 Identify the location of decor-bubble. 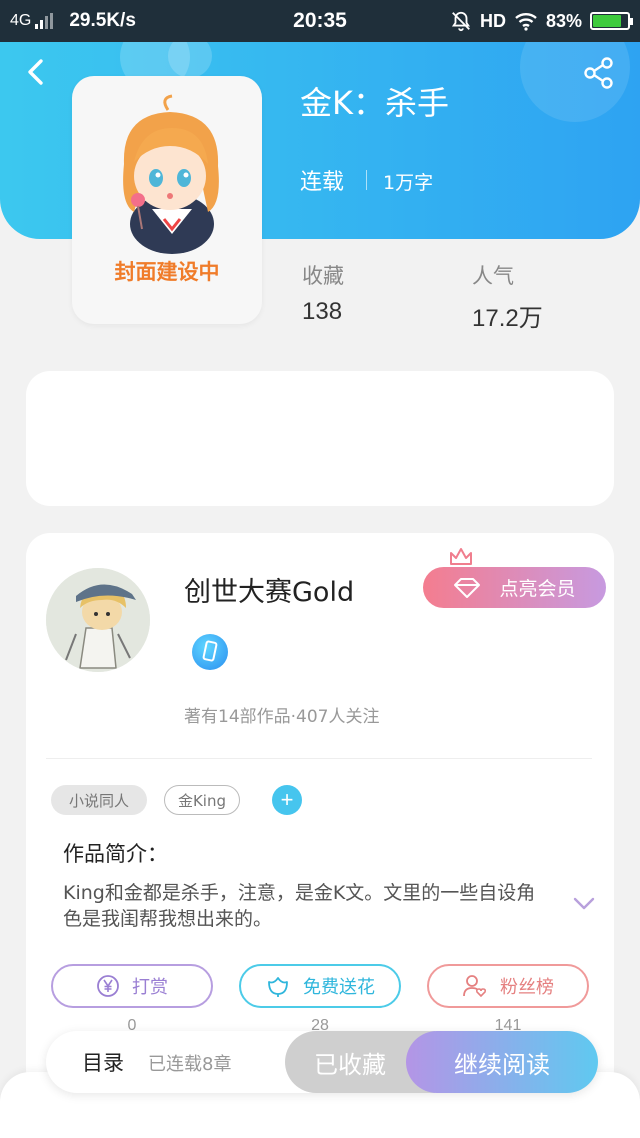
(190, 60).